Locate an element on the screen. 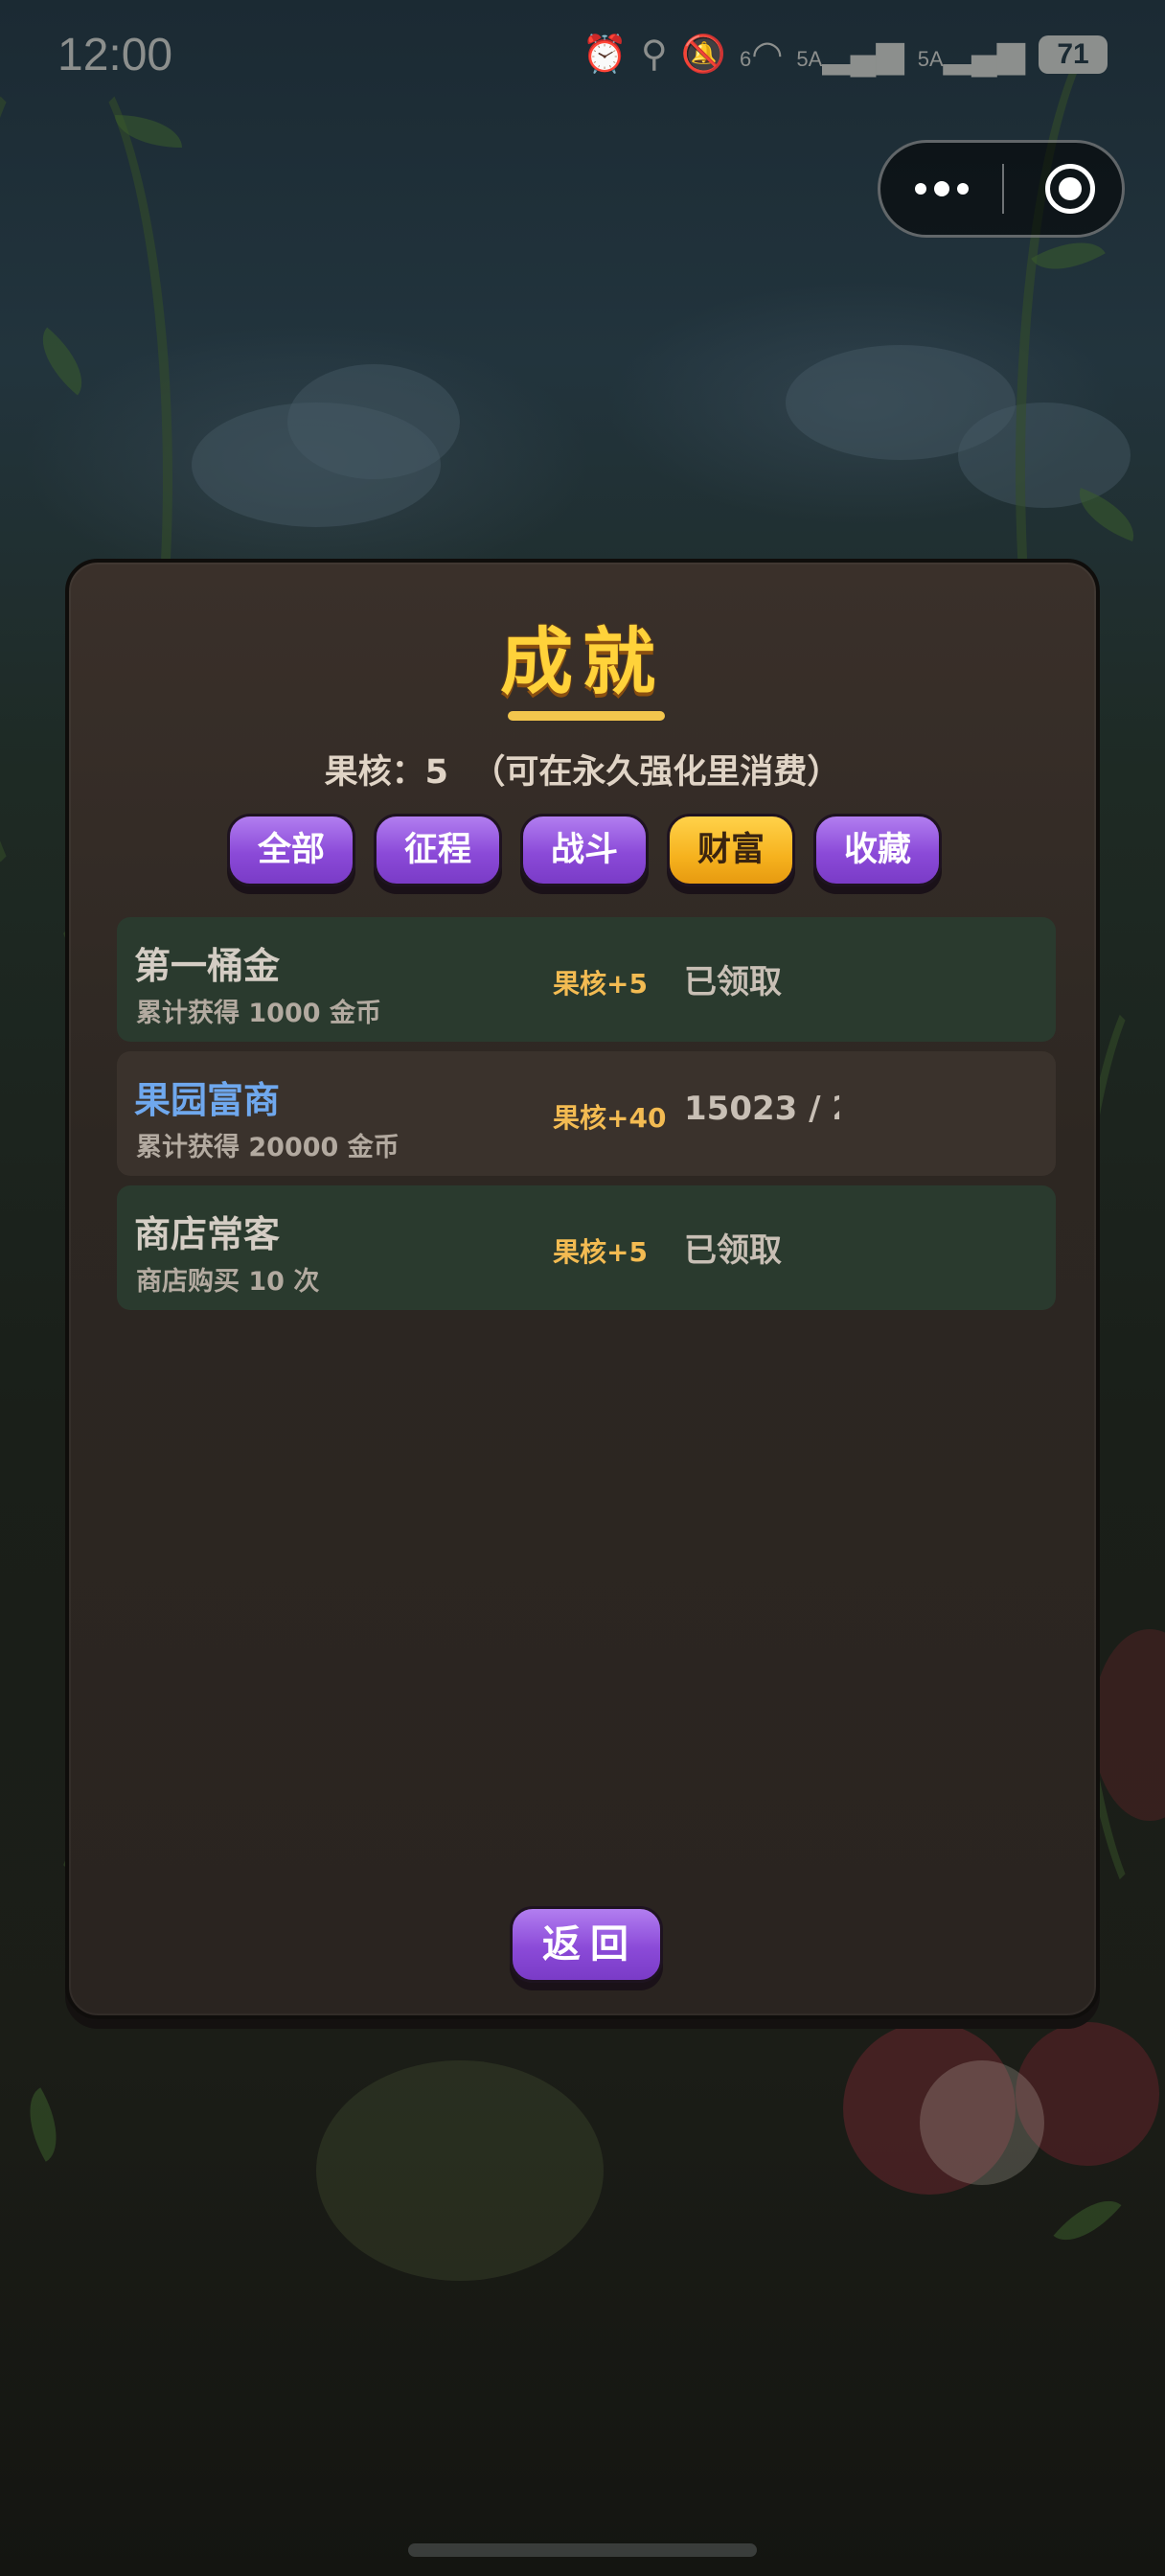 The image size is (1165, 2576). achievement-reward: 果核+40 is located at coordinates (610, 1118).